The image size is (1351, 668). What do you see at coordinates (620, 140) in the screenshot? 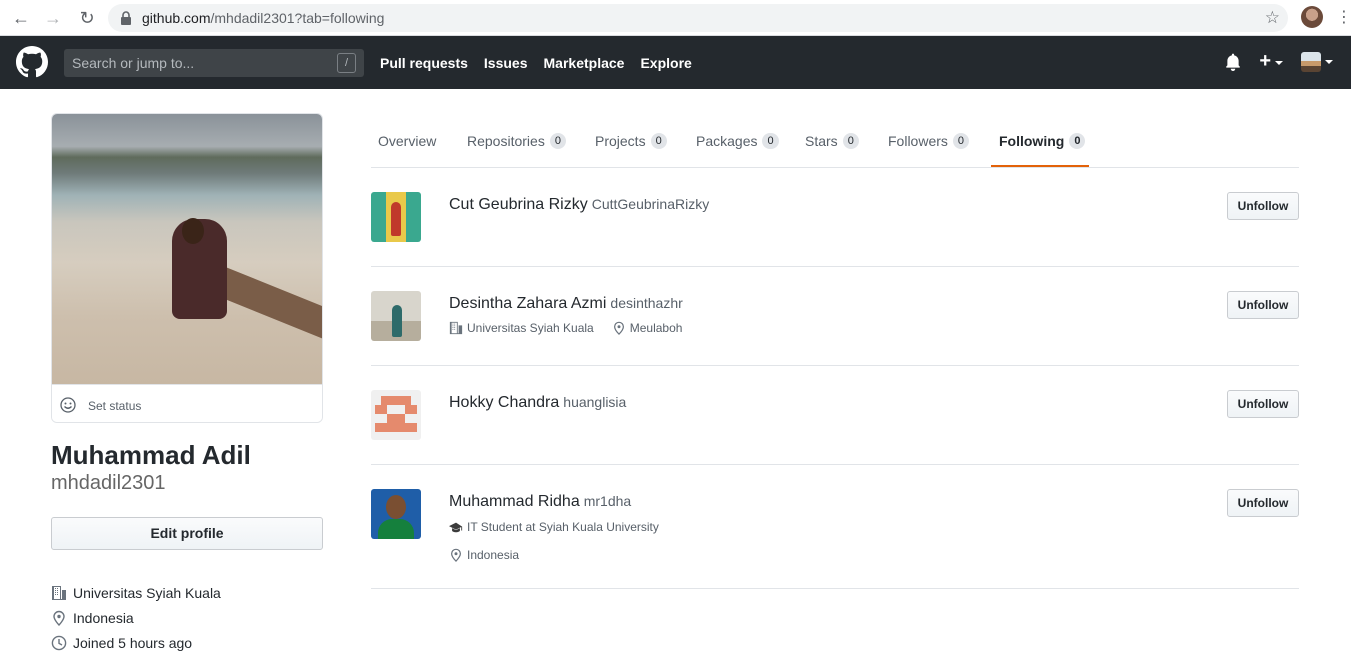
I see `tab-label: Projects` at bounding box center [620, 140].